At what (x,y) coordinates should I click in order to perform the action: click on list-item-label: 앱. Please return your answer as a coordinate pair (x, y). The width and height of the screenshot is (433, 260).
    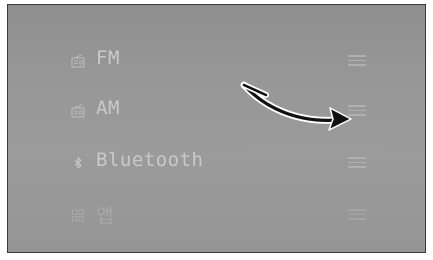
    Looking at the image, I should click on (105, 216).